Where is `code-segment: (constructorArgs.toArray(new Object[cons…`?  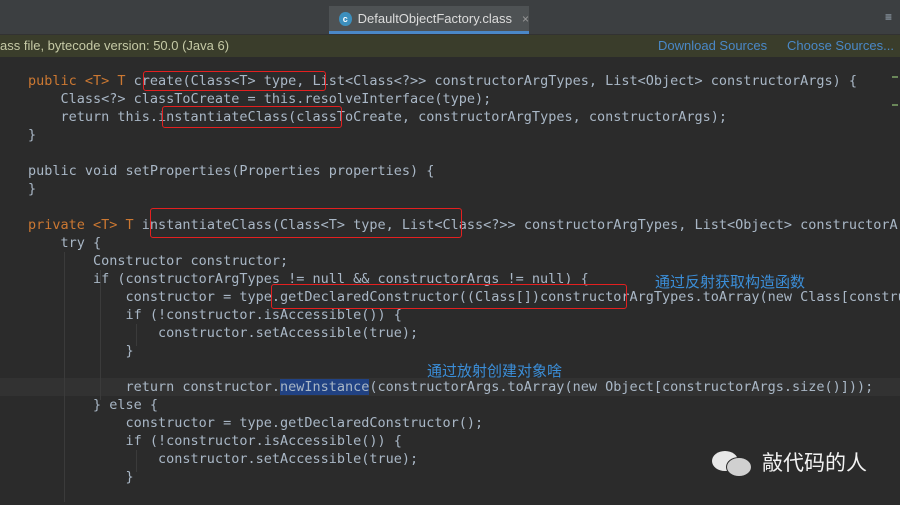
code-segment: (constructorArgs.toArray(new Object[cons… is located at coordinates (621, 387).